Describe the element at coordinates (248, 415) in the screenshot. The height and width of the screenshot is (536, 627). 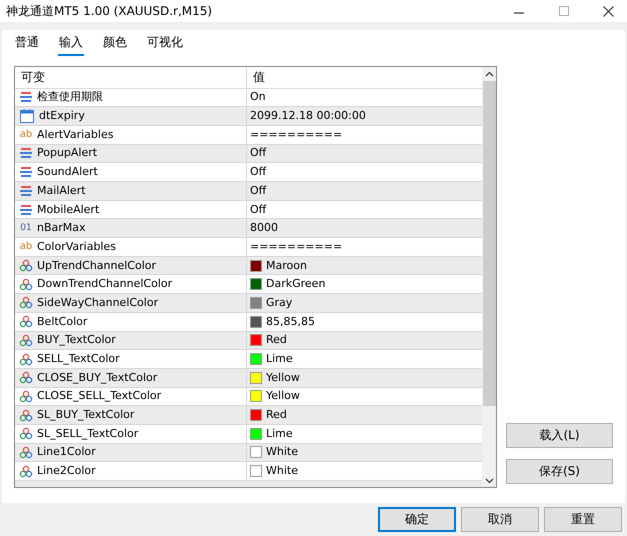
I see `table-row: SL_BUY_TextColor Red` at that location.